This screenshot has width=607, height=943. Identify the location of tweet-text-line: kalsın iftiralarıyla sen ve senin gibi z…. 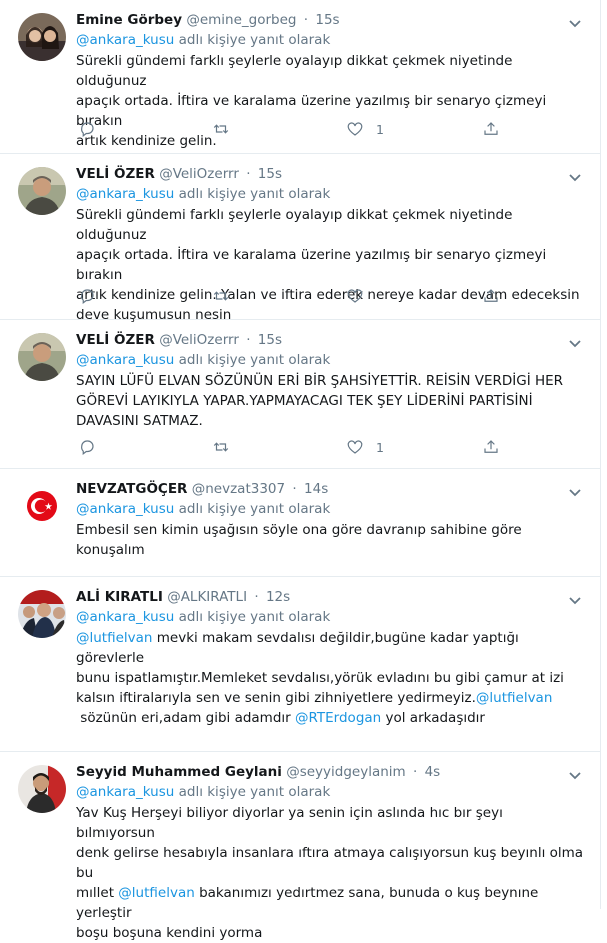
(331, 698).